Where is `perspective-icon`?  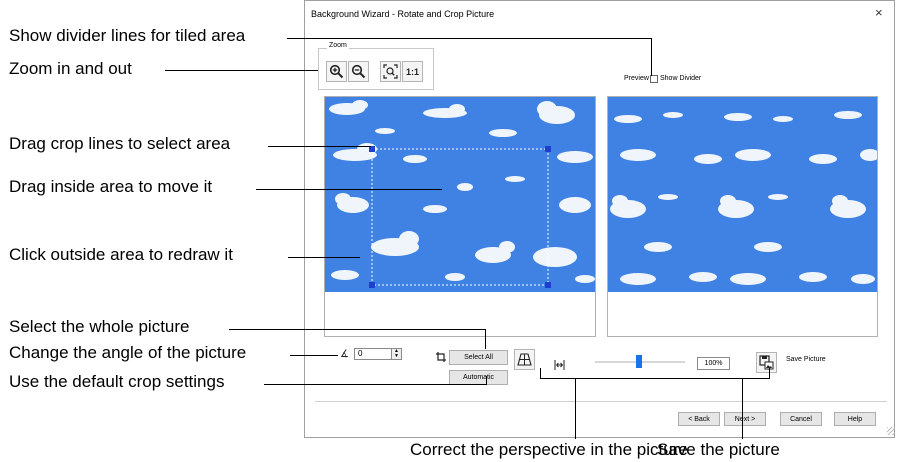 perspective-icon is located at coordinates (524, 359).